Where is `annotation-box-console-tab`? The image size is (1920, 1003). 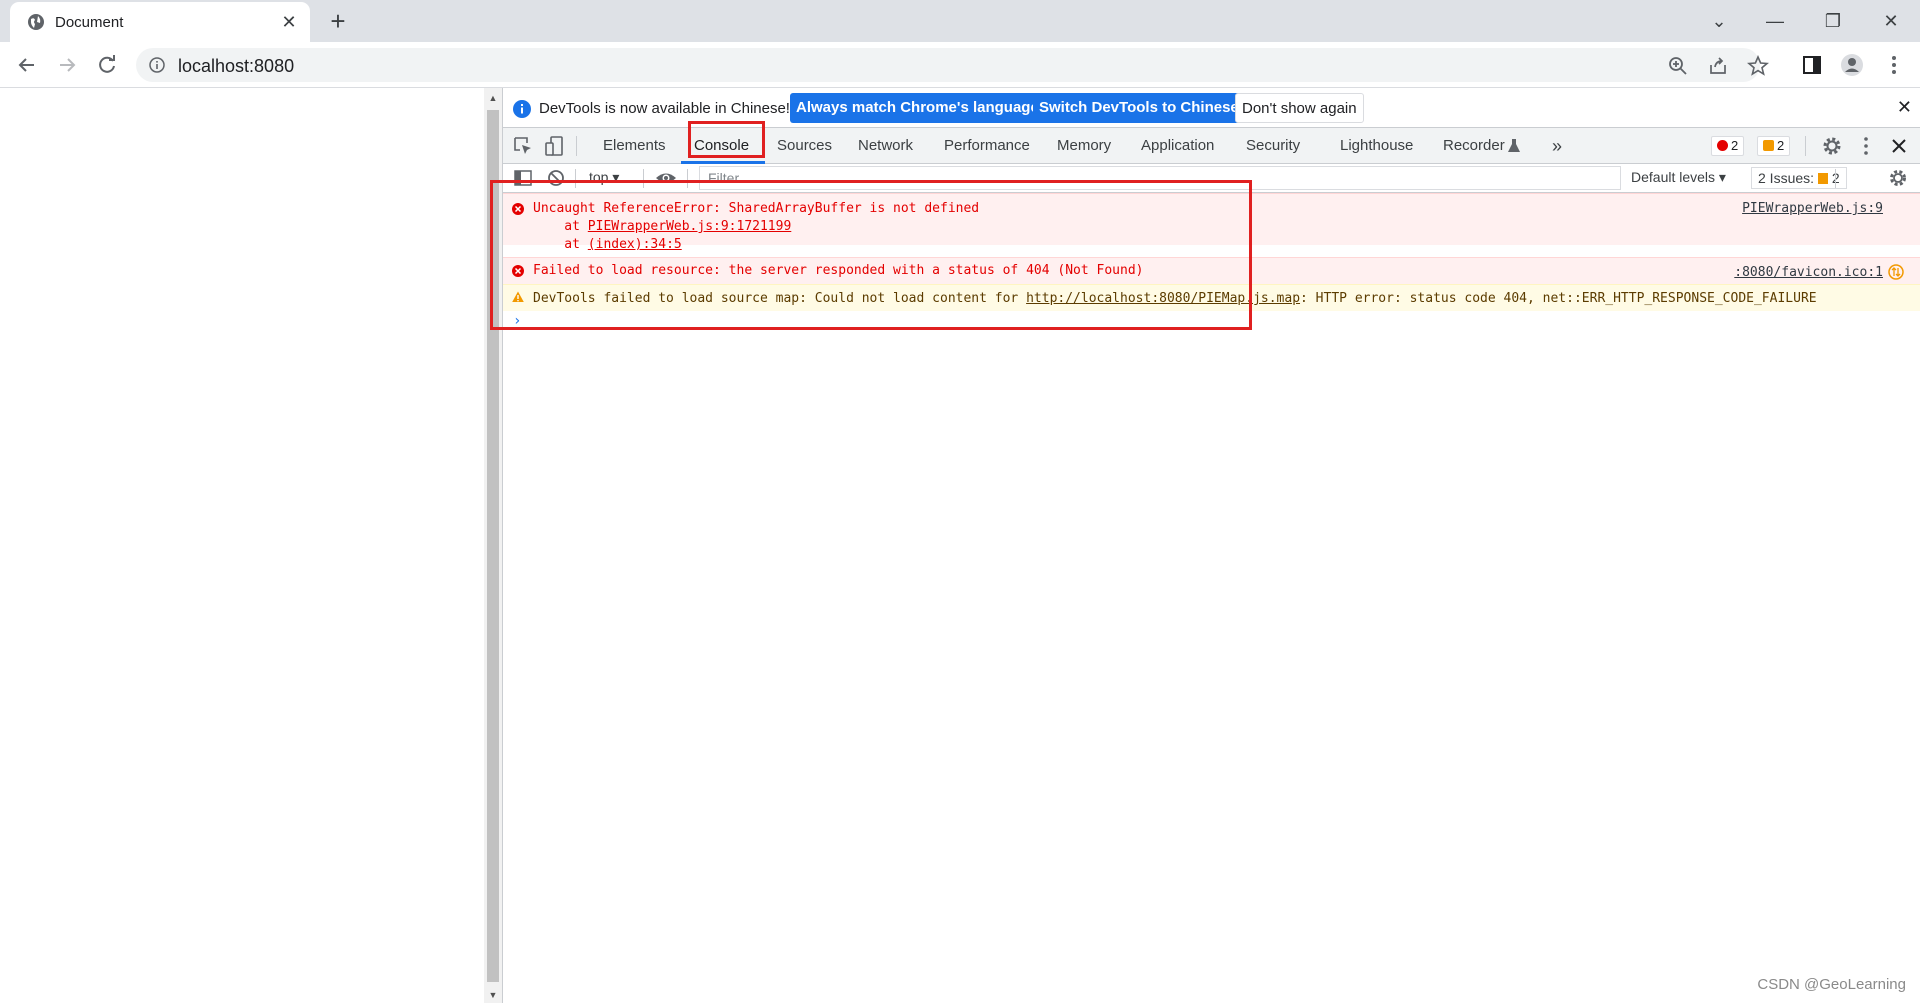 annotation-box-console-tab is located at coordinates (726, 139).